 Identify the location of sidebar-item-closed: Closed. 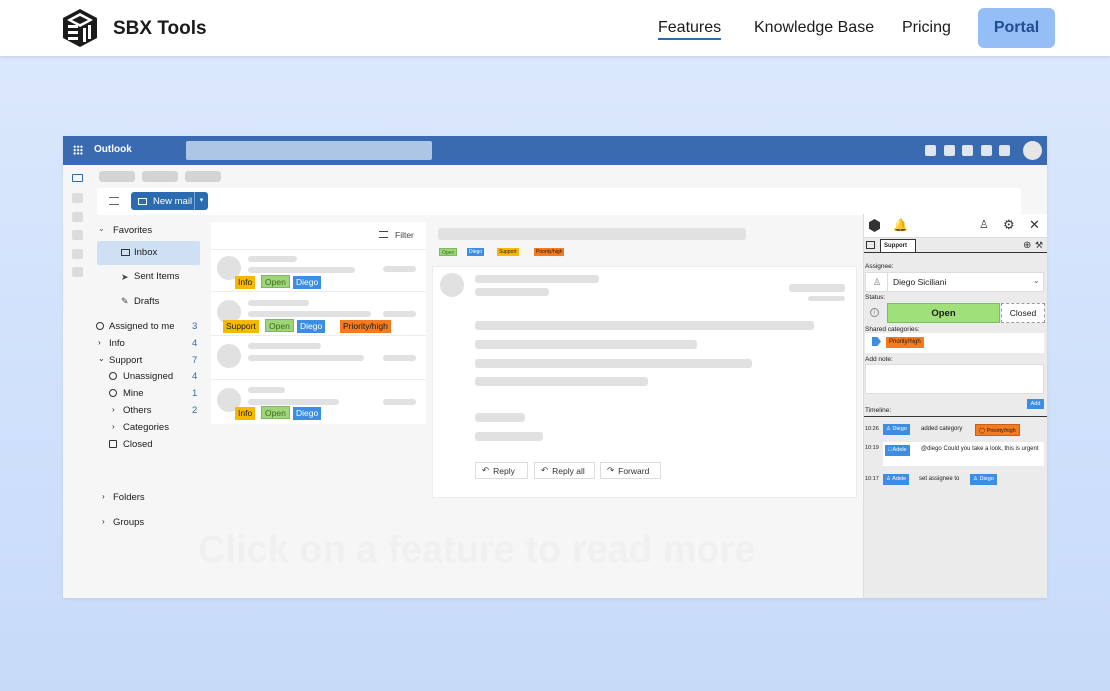
(138, 444).